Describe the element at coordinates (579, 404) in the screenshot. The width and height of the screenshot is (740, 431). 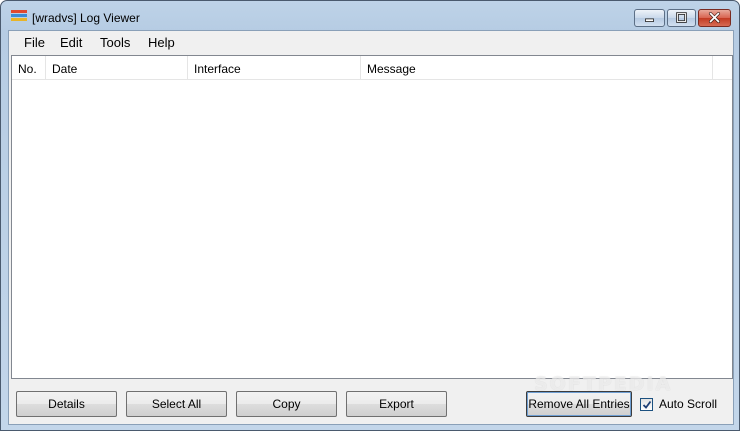
I see `remove-all-entries-button: Remove All Entries` at that location.